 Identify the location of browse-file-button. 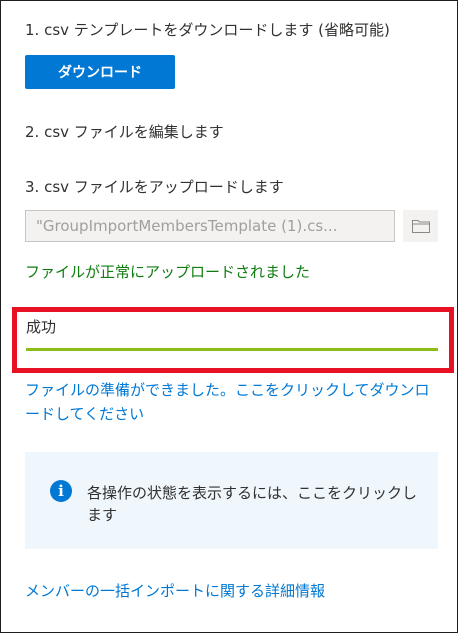
(420, 226).